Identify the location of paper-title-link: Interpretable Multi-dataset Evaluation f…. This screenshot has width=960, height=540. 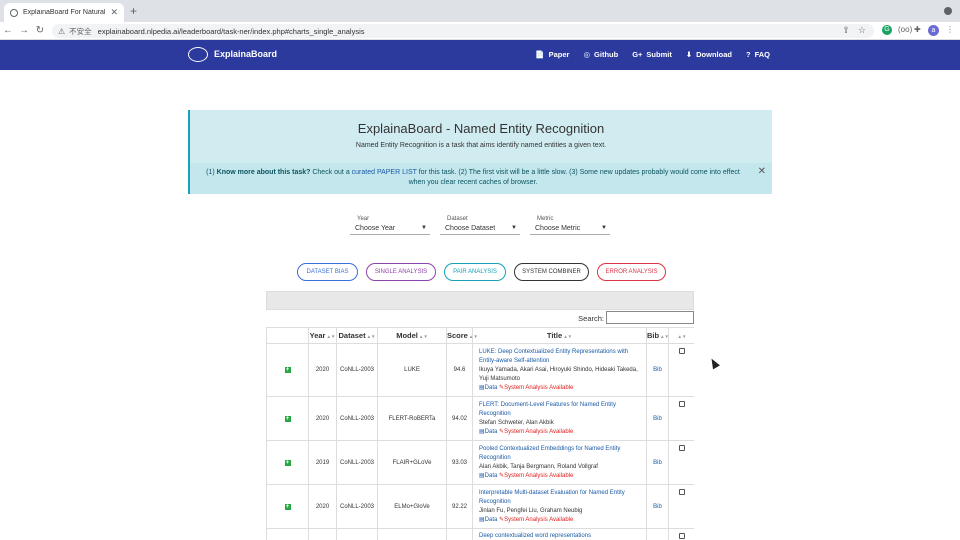
(559, 498).